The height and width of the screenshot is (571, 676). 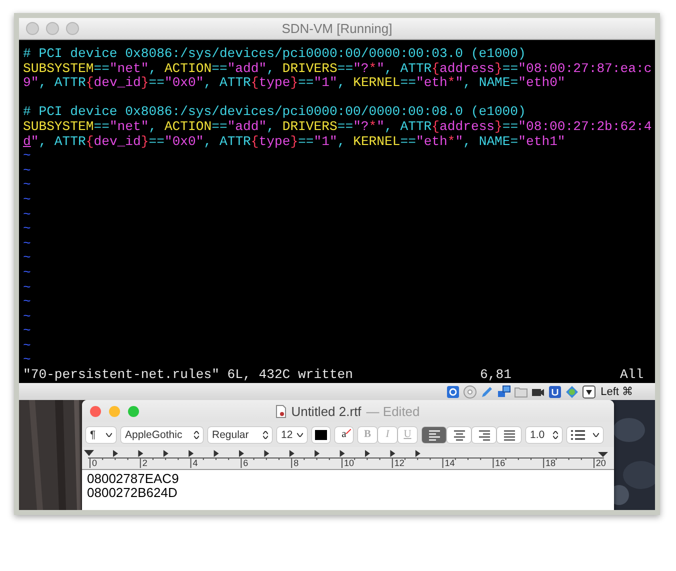 I want to click on font-family-dropdown: AppleGothic, so click(x=162, y=434).